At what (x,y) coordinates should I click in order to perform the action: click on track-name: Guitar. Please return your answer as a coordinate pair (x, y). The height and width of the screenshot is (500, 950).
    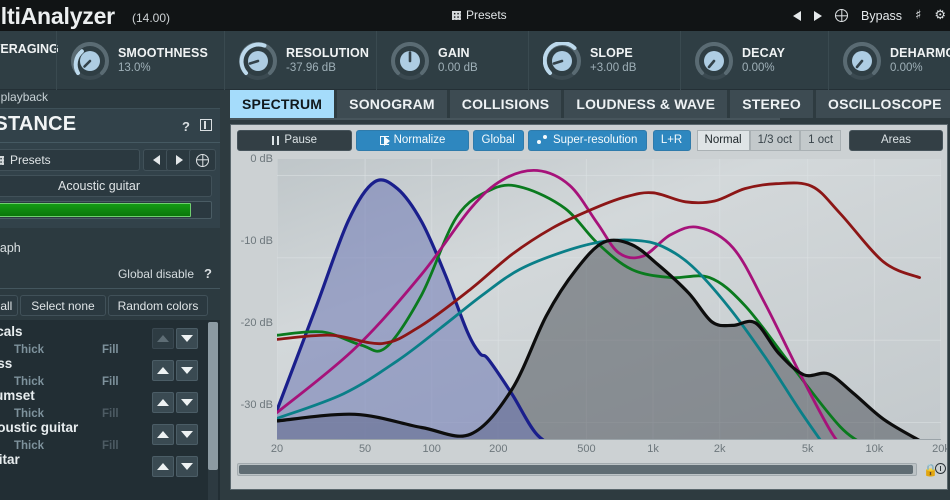
    Looking at the image, I should click on (10, 459).